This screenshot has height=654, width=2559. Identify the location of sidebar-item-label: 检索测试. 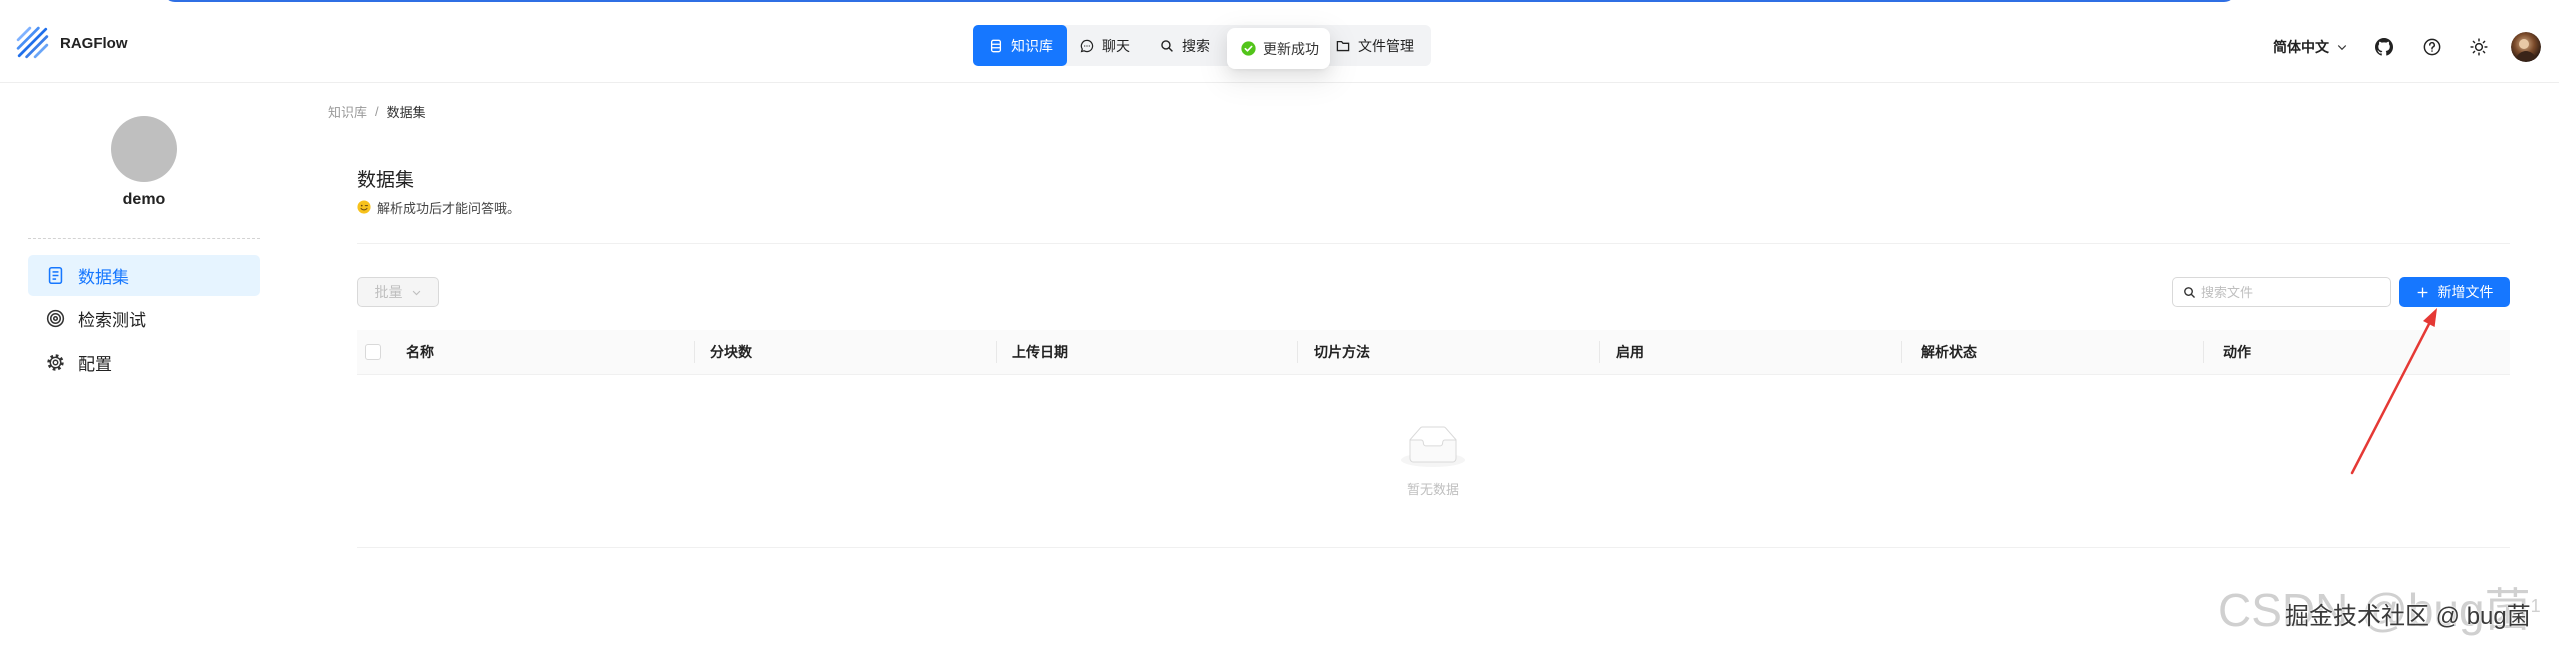
(112, 320).